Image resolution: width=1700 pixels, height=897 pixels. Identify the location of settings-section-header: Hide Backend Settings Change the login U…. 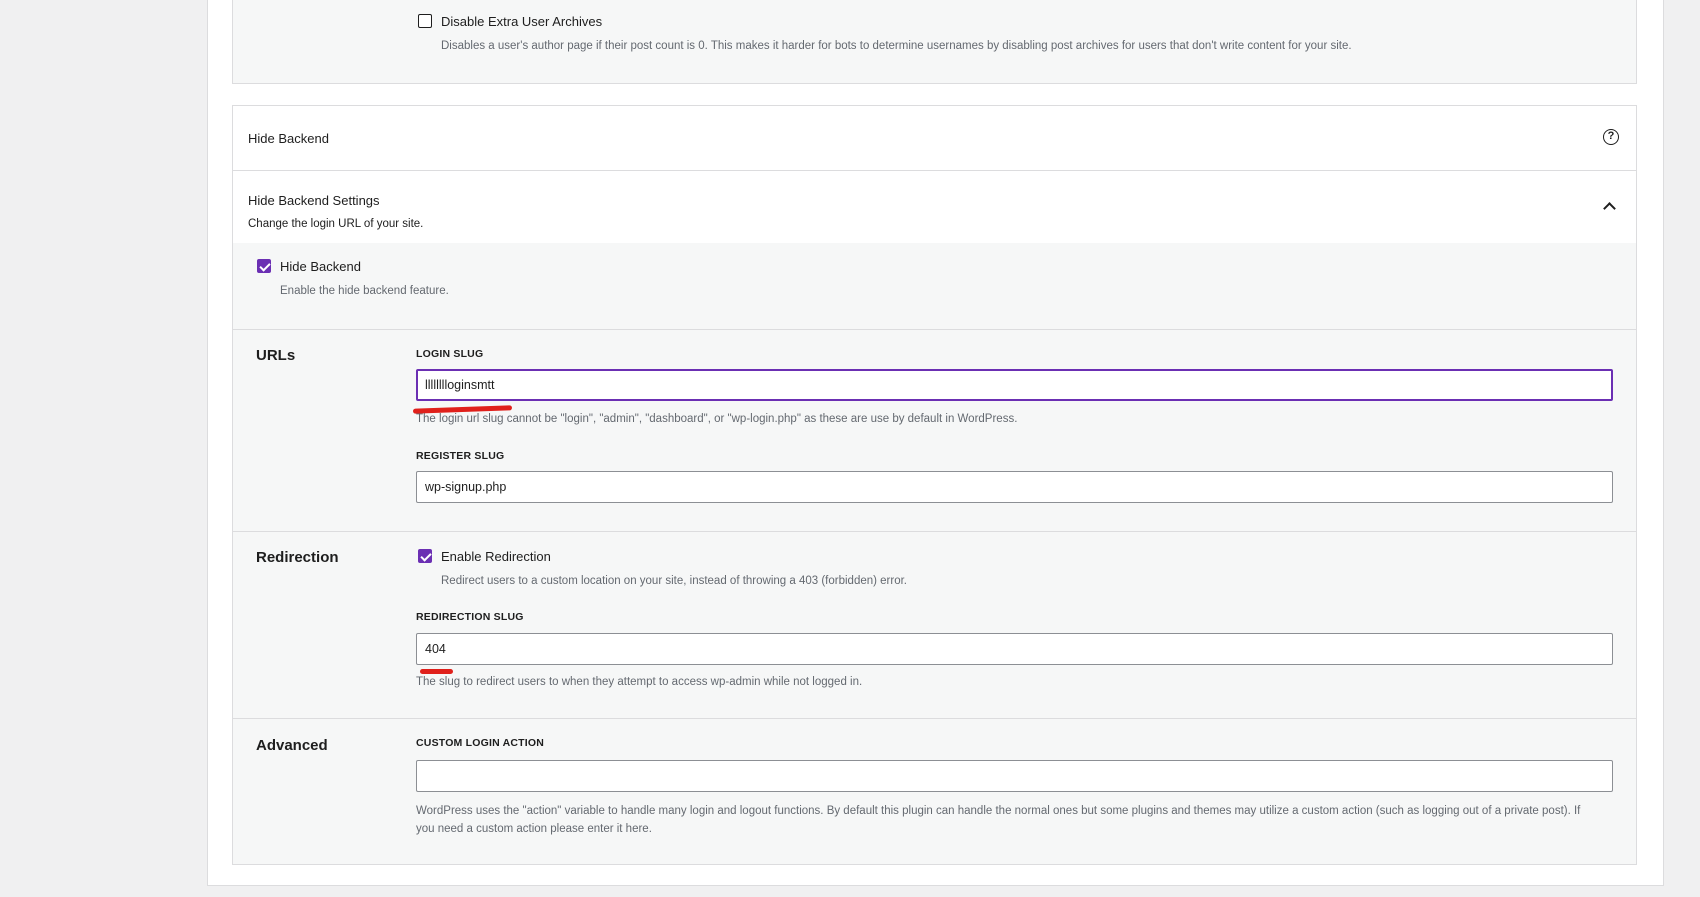
(934, 207).